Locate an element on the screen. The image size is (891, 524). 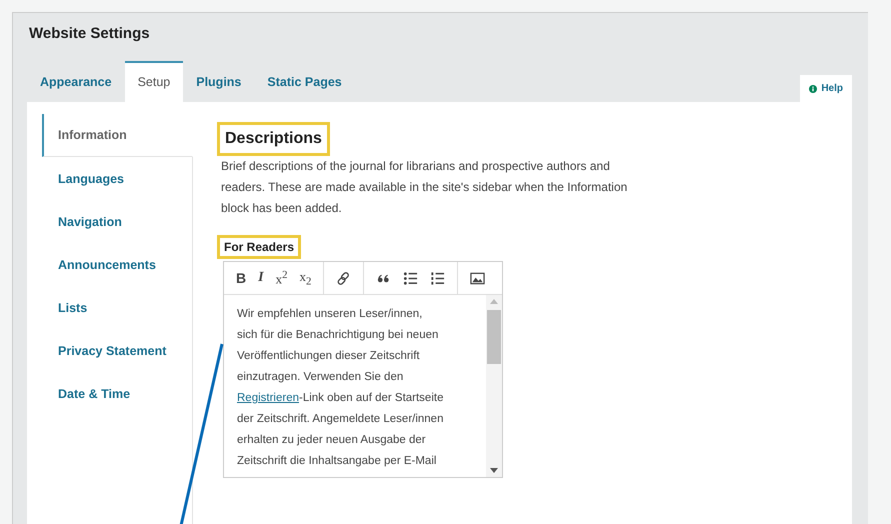
field-label: For Readers is located at coordinates (259, 247).